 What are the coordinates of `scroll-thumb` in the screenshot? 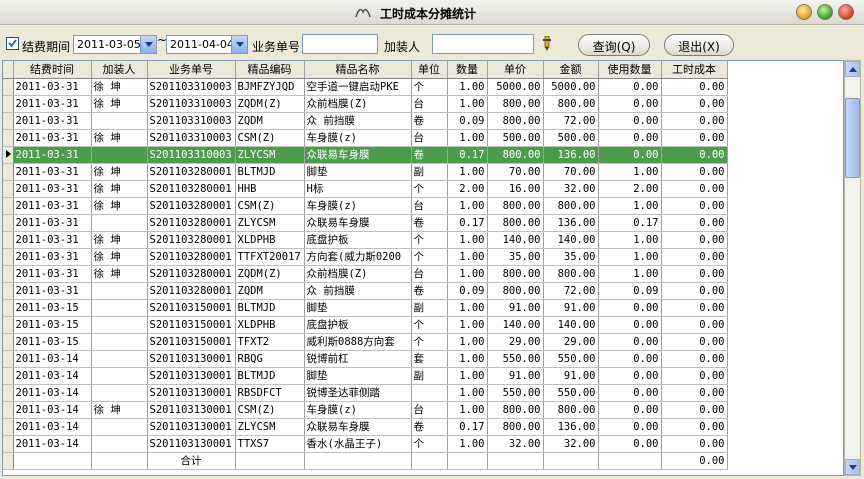 It's located at (852, 138).